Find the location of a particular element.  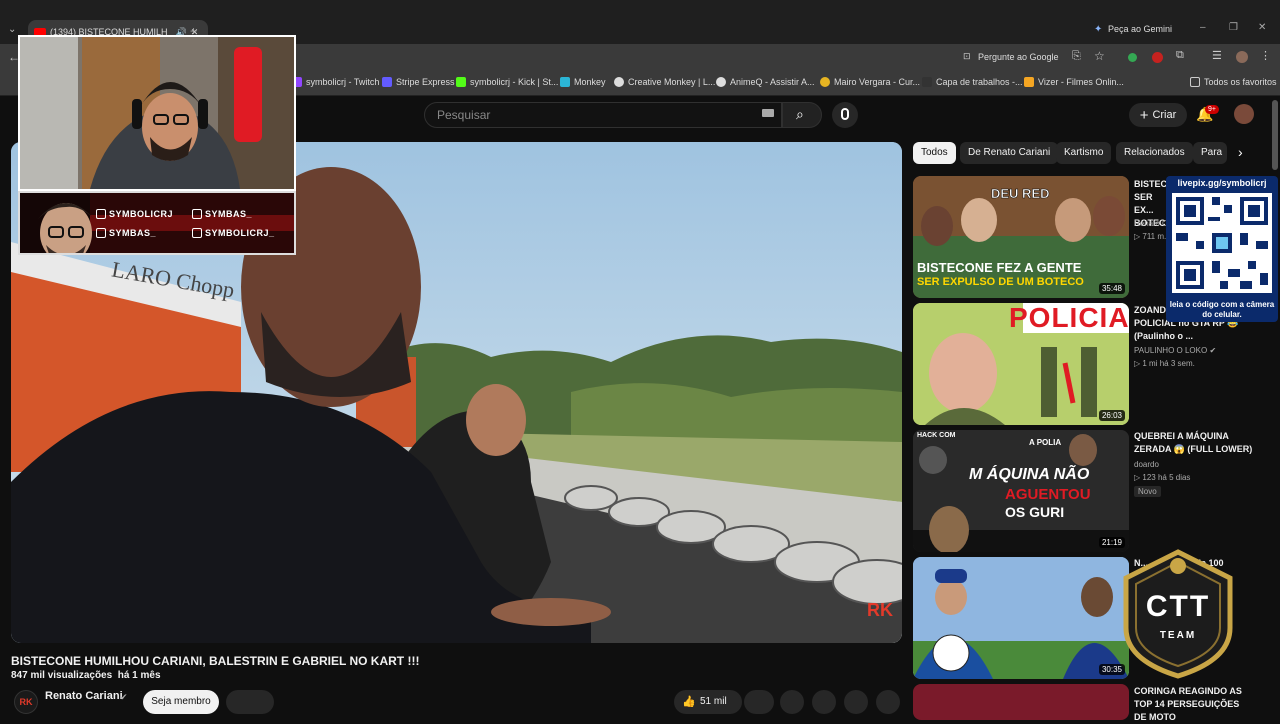

dislike-button is located at coordinates (759, 702).